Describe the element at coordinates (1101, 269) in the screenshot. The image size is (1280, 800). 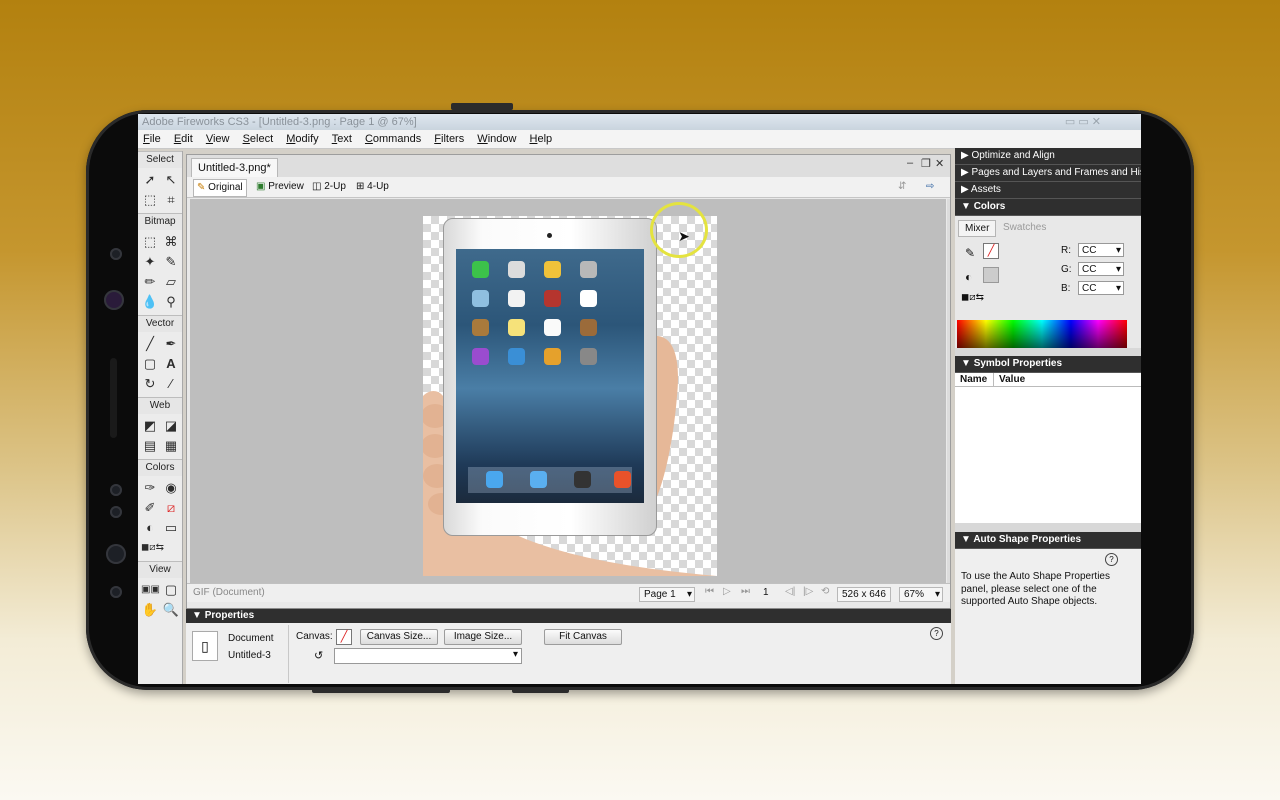
I see `g-value-field: CC ▾` at that location.